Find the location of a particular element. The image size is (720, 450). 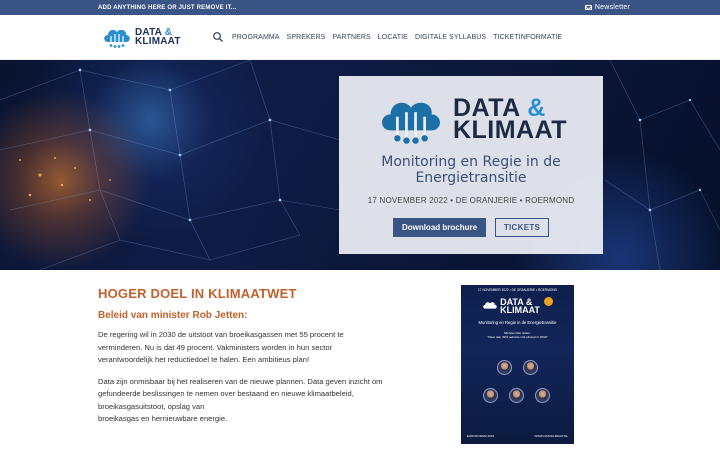

hero-subtitle-line1: Monitoring en Regie in de is located at coordinates (471, 162).